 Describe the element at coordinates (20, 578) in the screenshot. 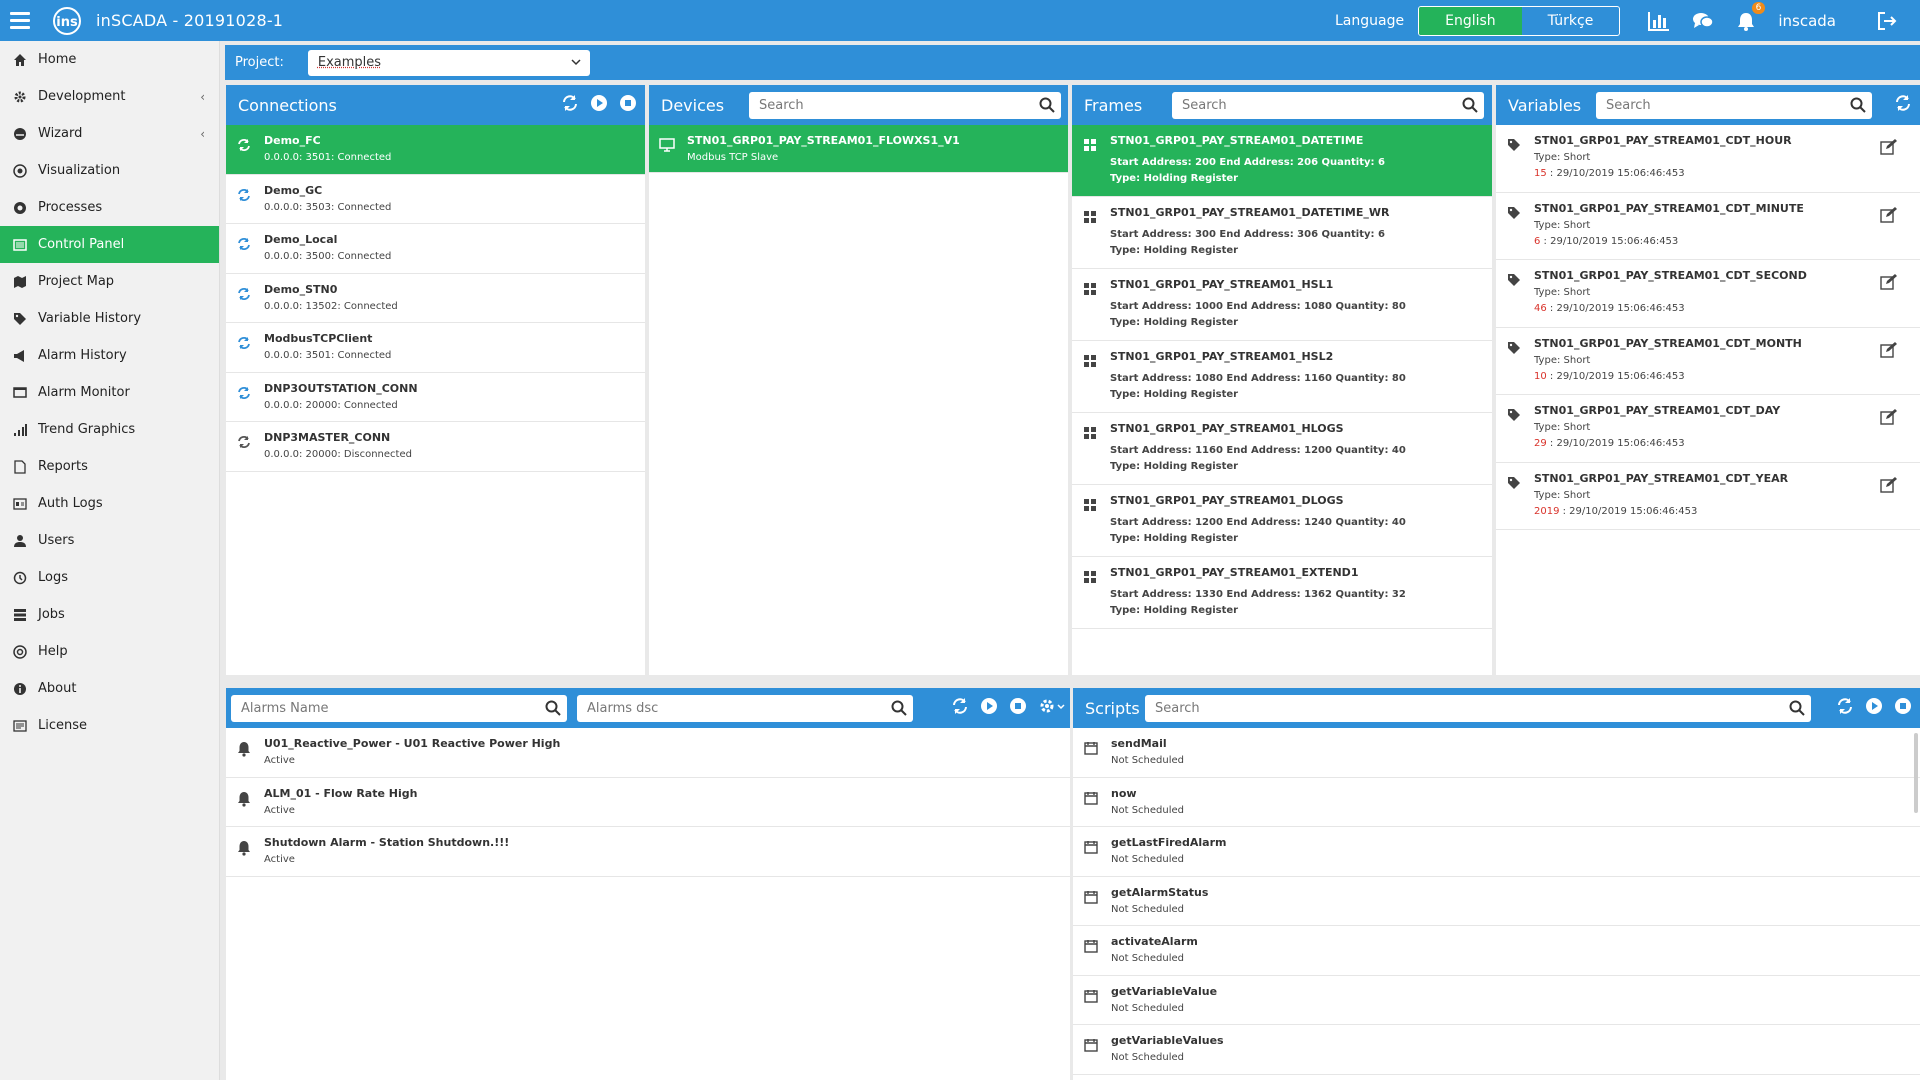

I see `history-icon` at that location.